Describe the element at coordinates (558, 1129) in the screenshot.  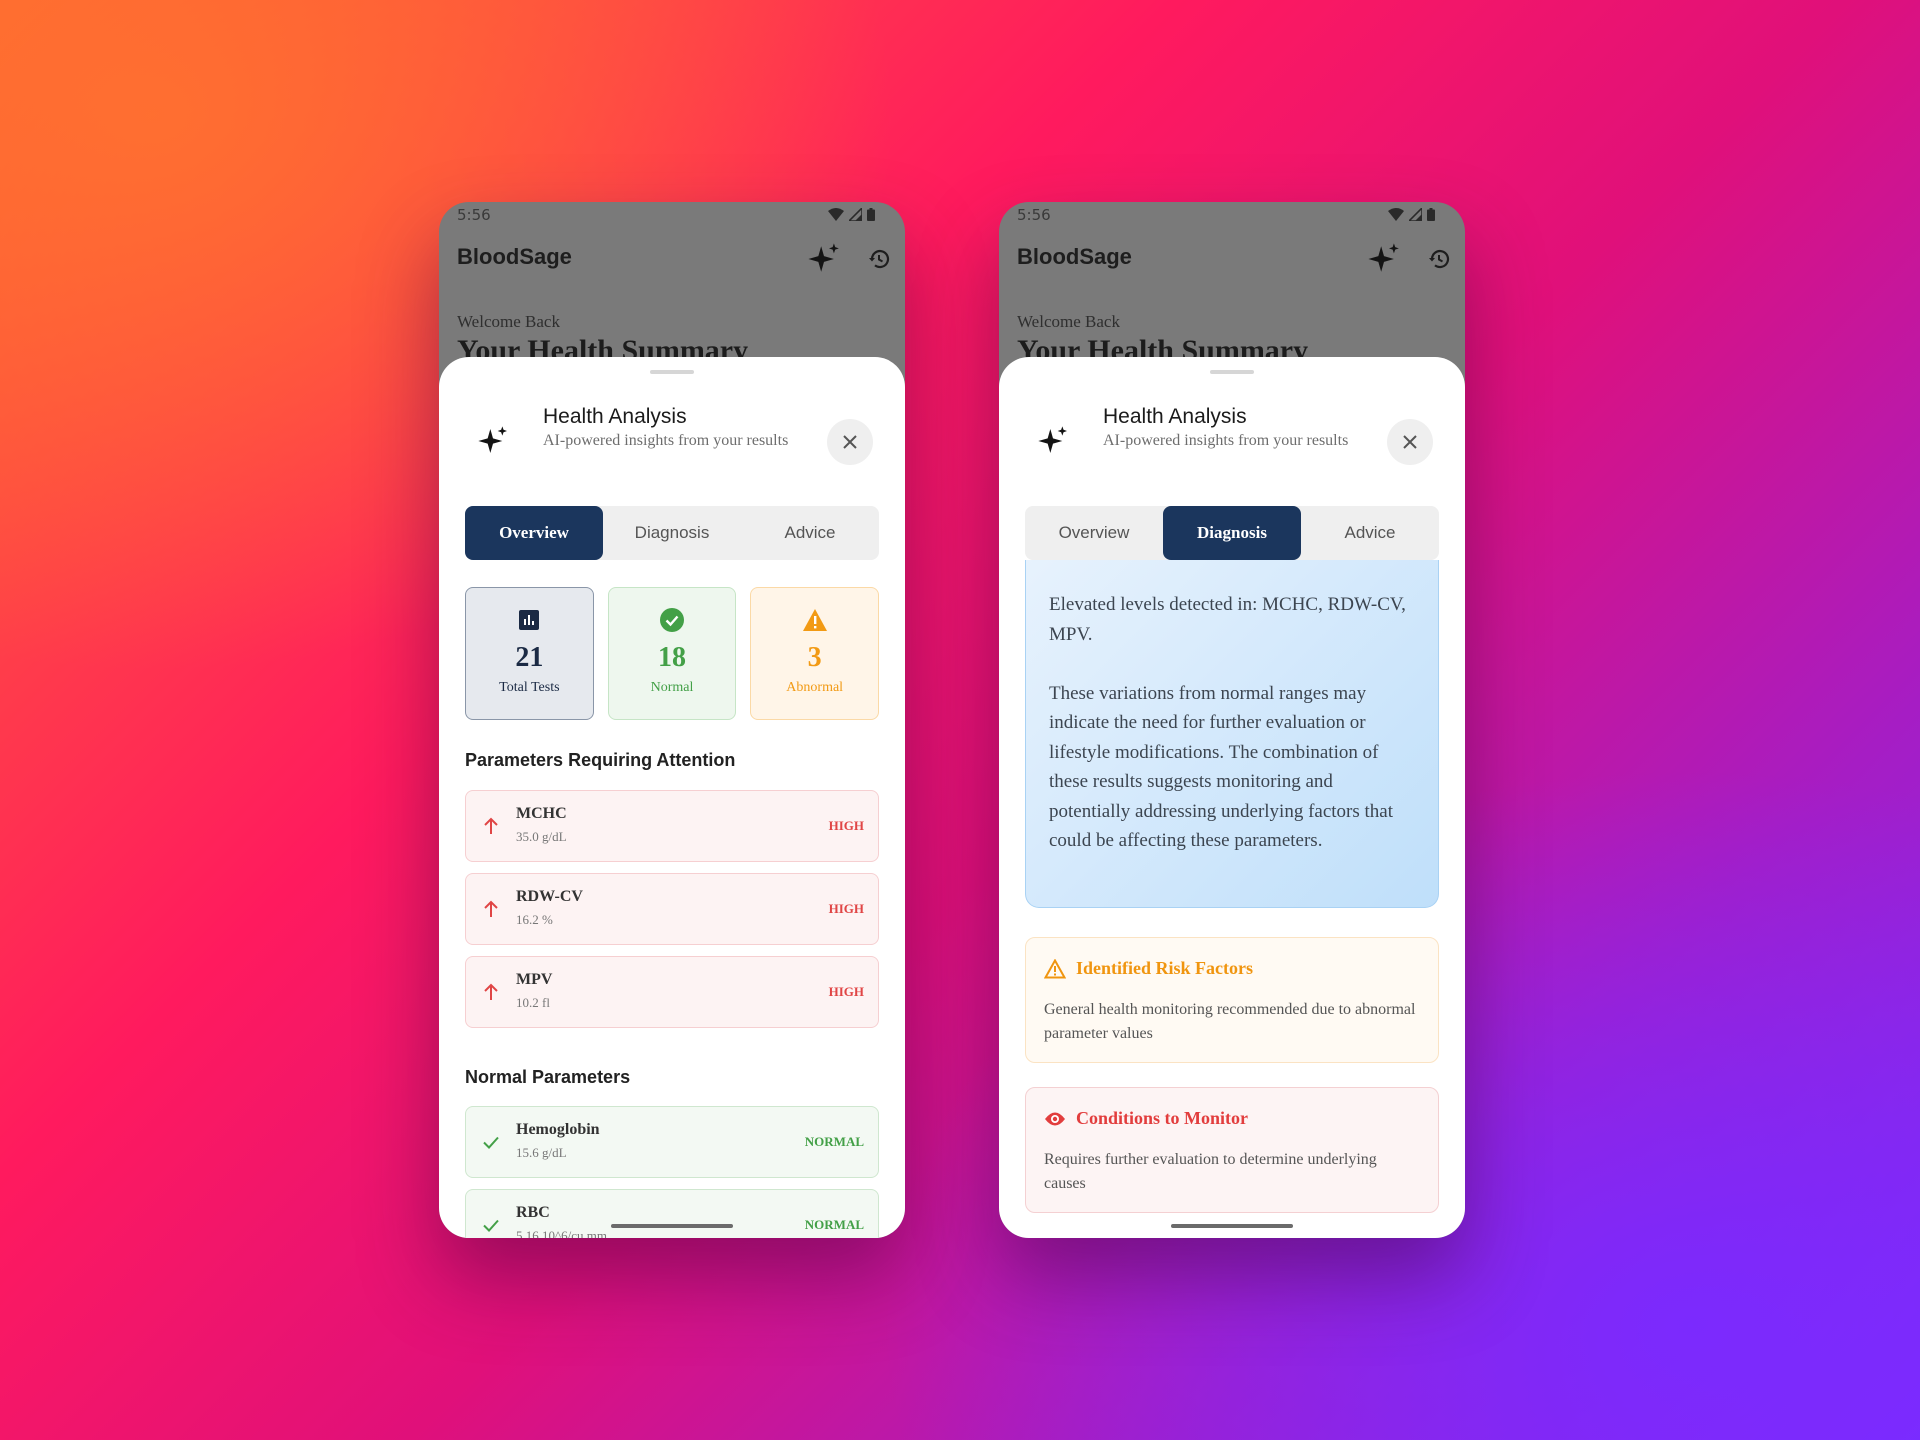
I see `param-name: Hemoglobin` at that location.